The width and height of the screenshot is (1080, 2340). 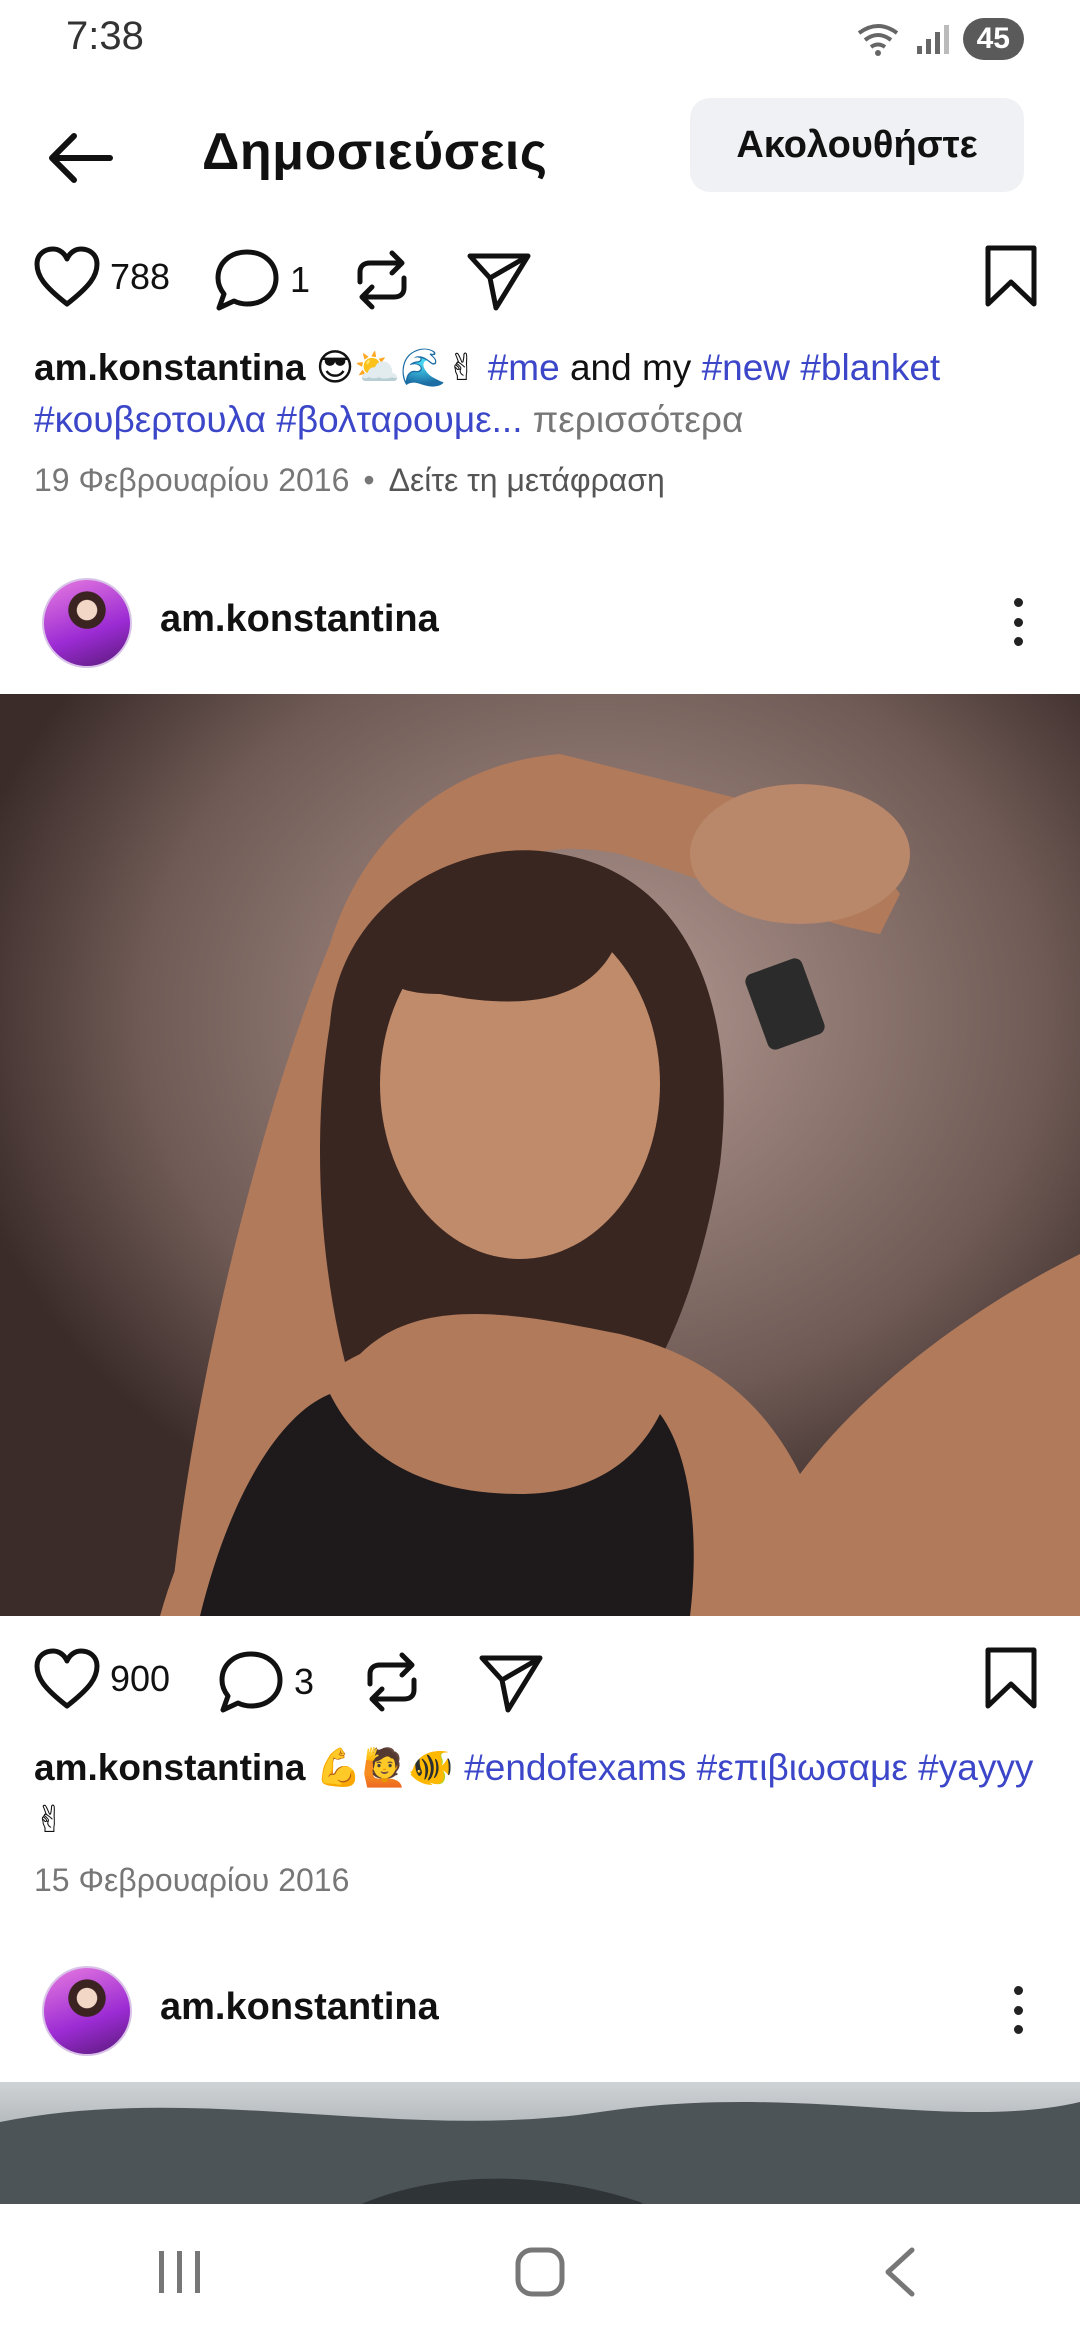 What do you see at coordinates (993, 39) in the screenshot?
I see `battery-indicator: 45` at bounding box center [993, 39].